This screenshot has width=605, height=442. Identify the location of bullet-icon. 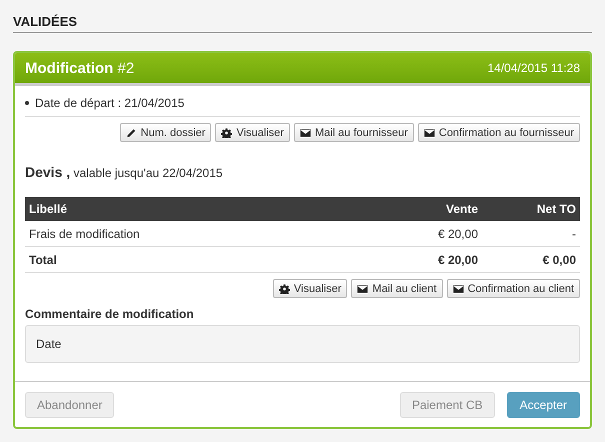
(27, 103).